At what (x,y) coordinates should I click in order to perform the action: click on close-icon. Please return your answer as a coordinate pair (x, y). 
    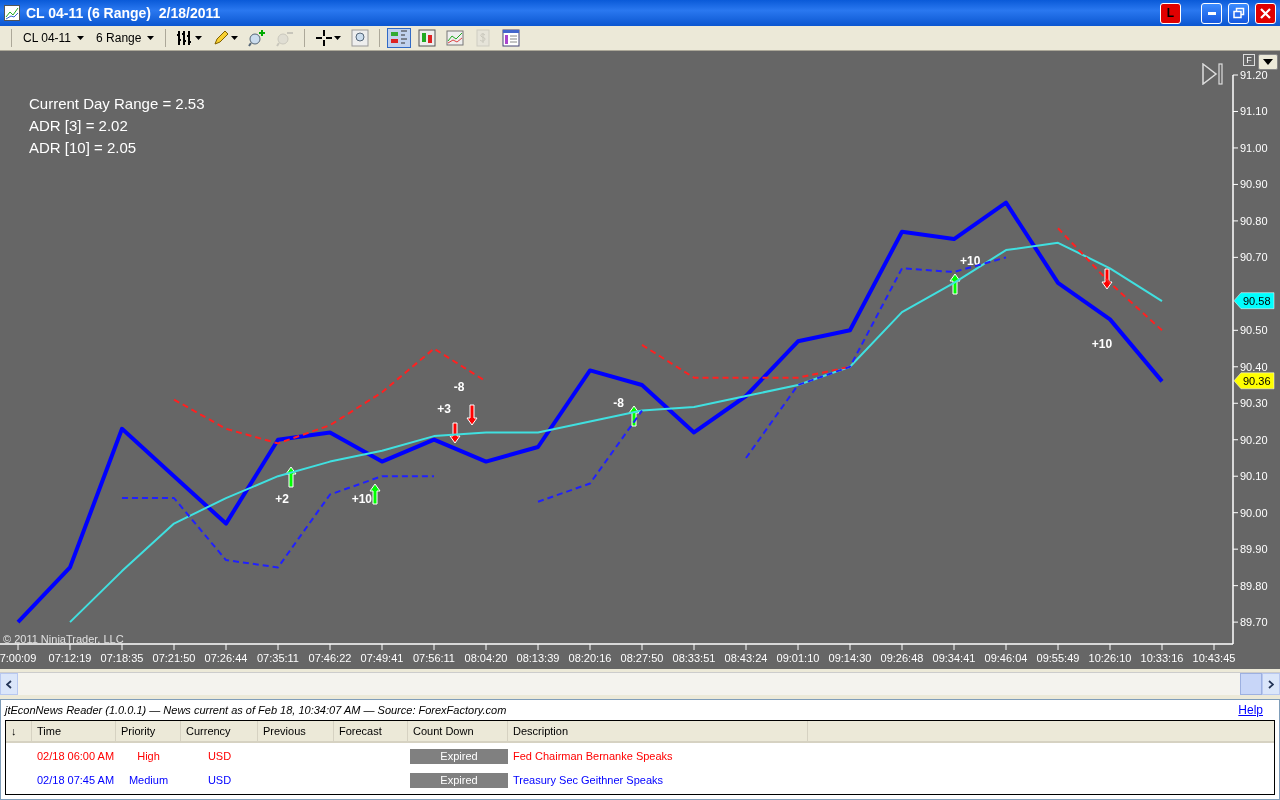
    Looking at the image, I should click on (1265, 13).